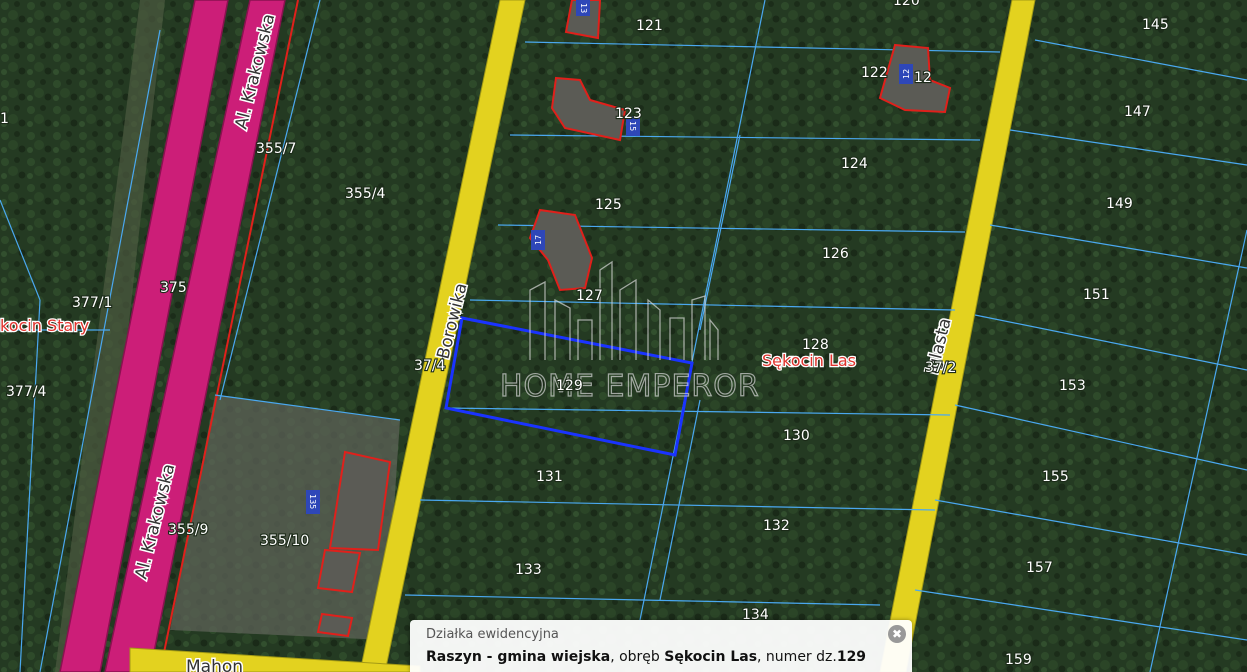 The width and height of the screenshot is (1247, 672). I want to click on building-number: 135, so click(312, 501).